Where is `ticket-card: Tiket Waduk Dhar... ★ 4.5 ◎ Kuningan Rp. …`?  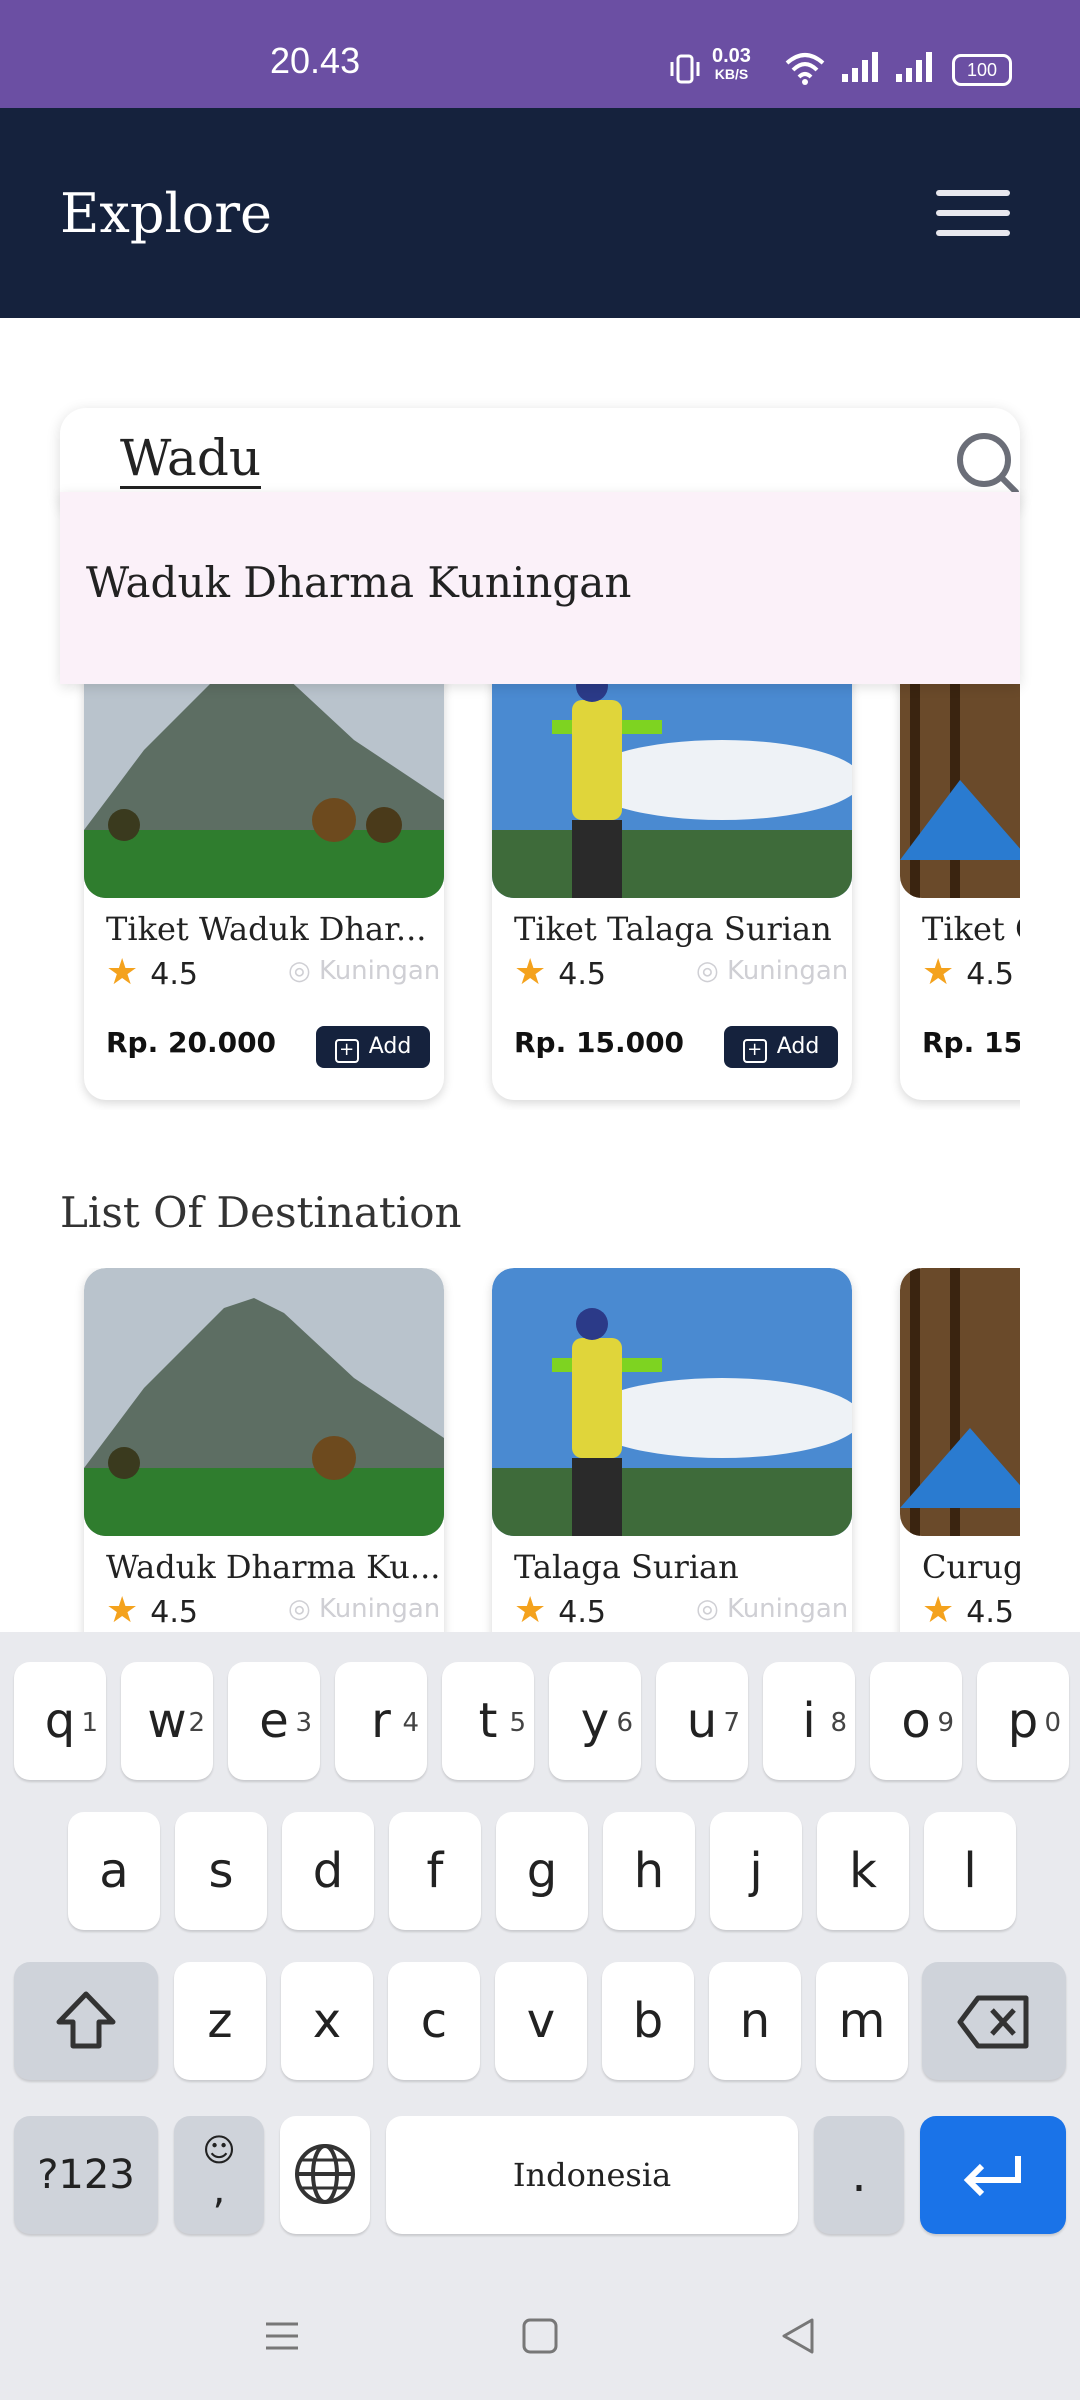 ticket-card: Tiket Waduk Dhar... ★ 4.5 ◎ Kuningan Rp. … is located at coordinates (264, 865).